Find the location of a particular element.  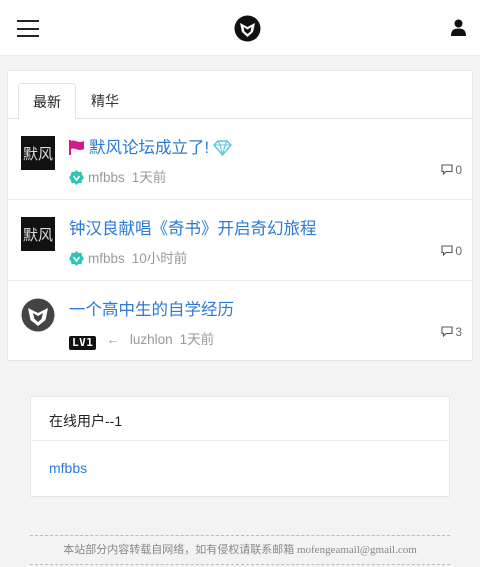

diamond-icon is located at coordinates (223, 150).